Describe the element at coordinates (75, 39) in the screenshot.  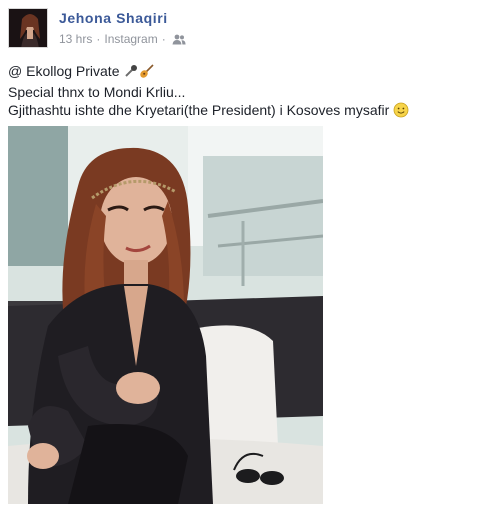
I see `post-timestamp: 13 hrs` at that location.